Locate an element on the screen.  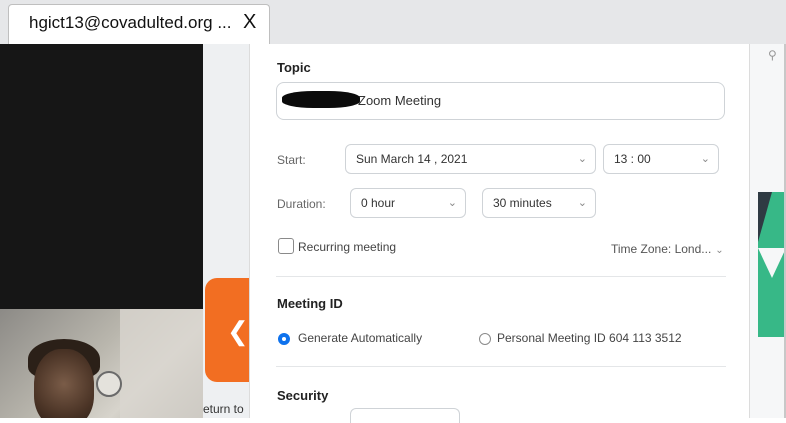
recurring-checkbox is located at coordinates (286, 246).